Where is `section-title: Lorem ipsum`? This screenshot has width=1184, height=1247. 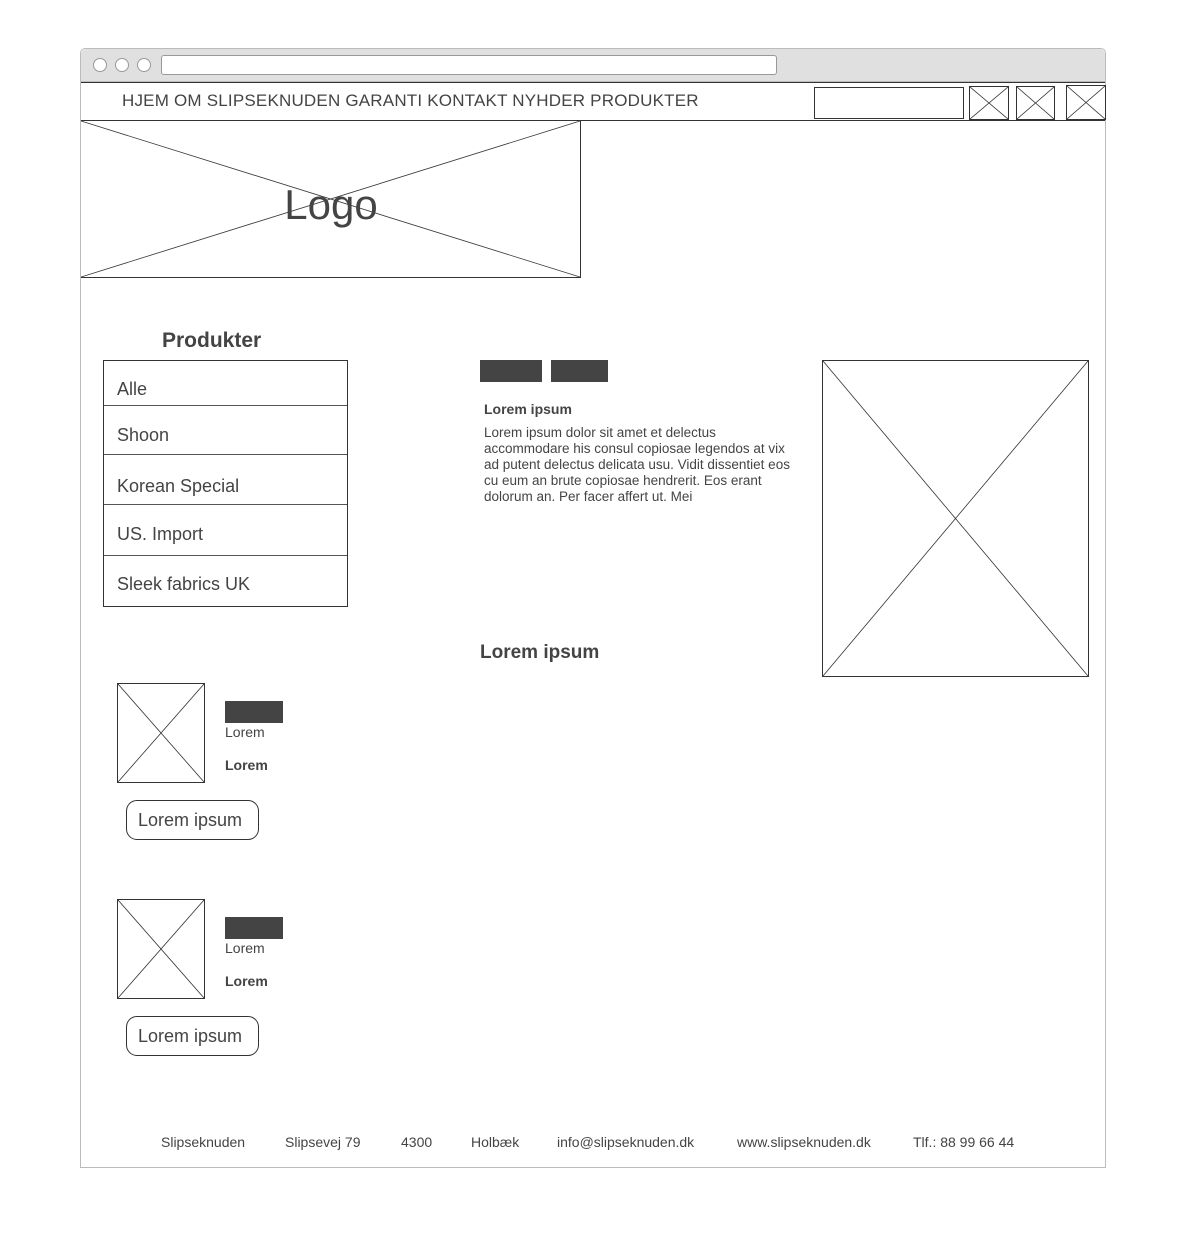
section-title: Lorem ipsum is located at coordinates (540, 652).